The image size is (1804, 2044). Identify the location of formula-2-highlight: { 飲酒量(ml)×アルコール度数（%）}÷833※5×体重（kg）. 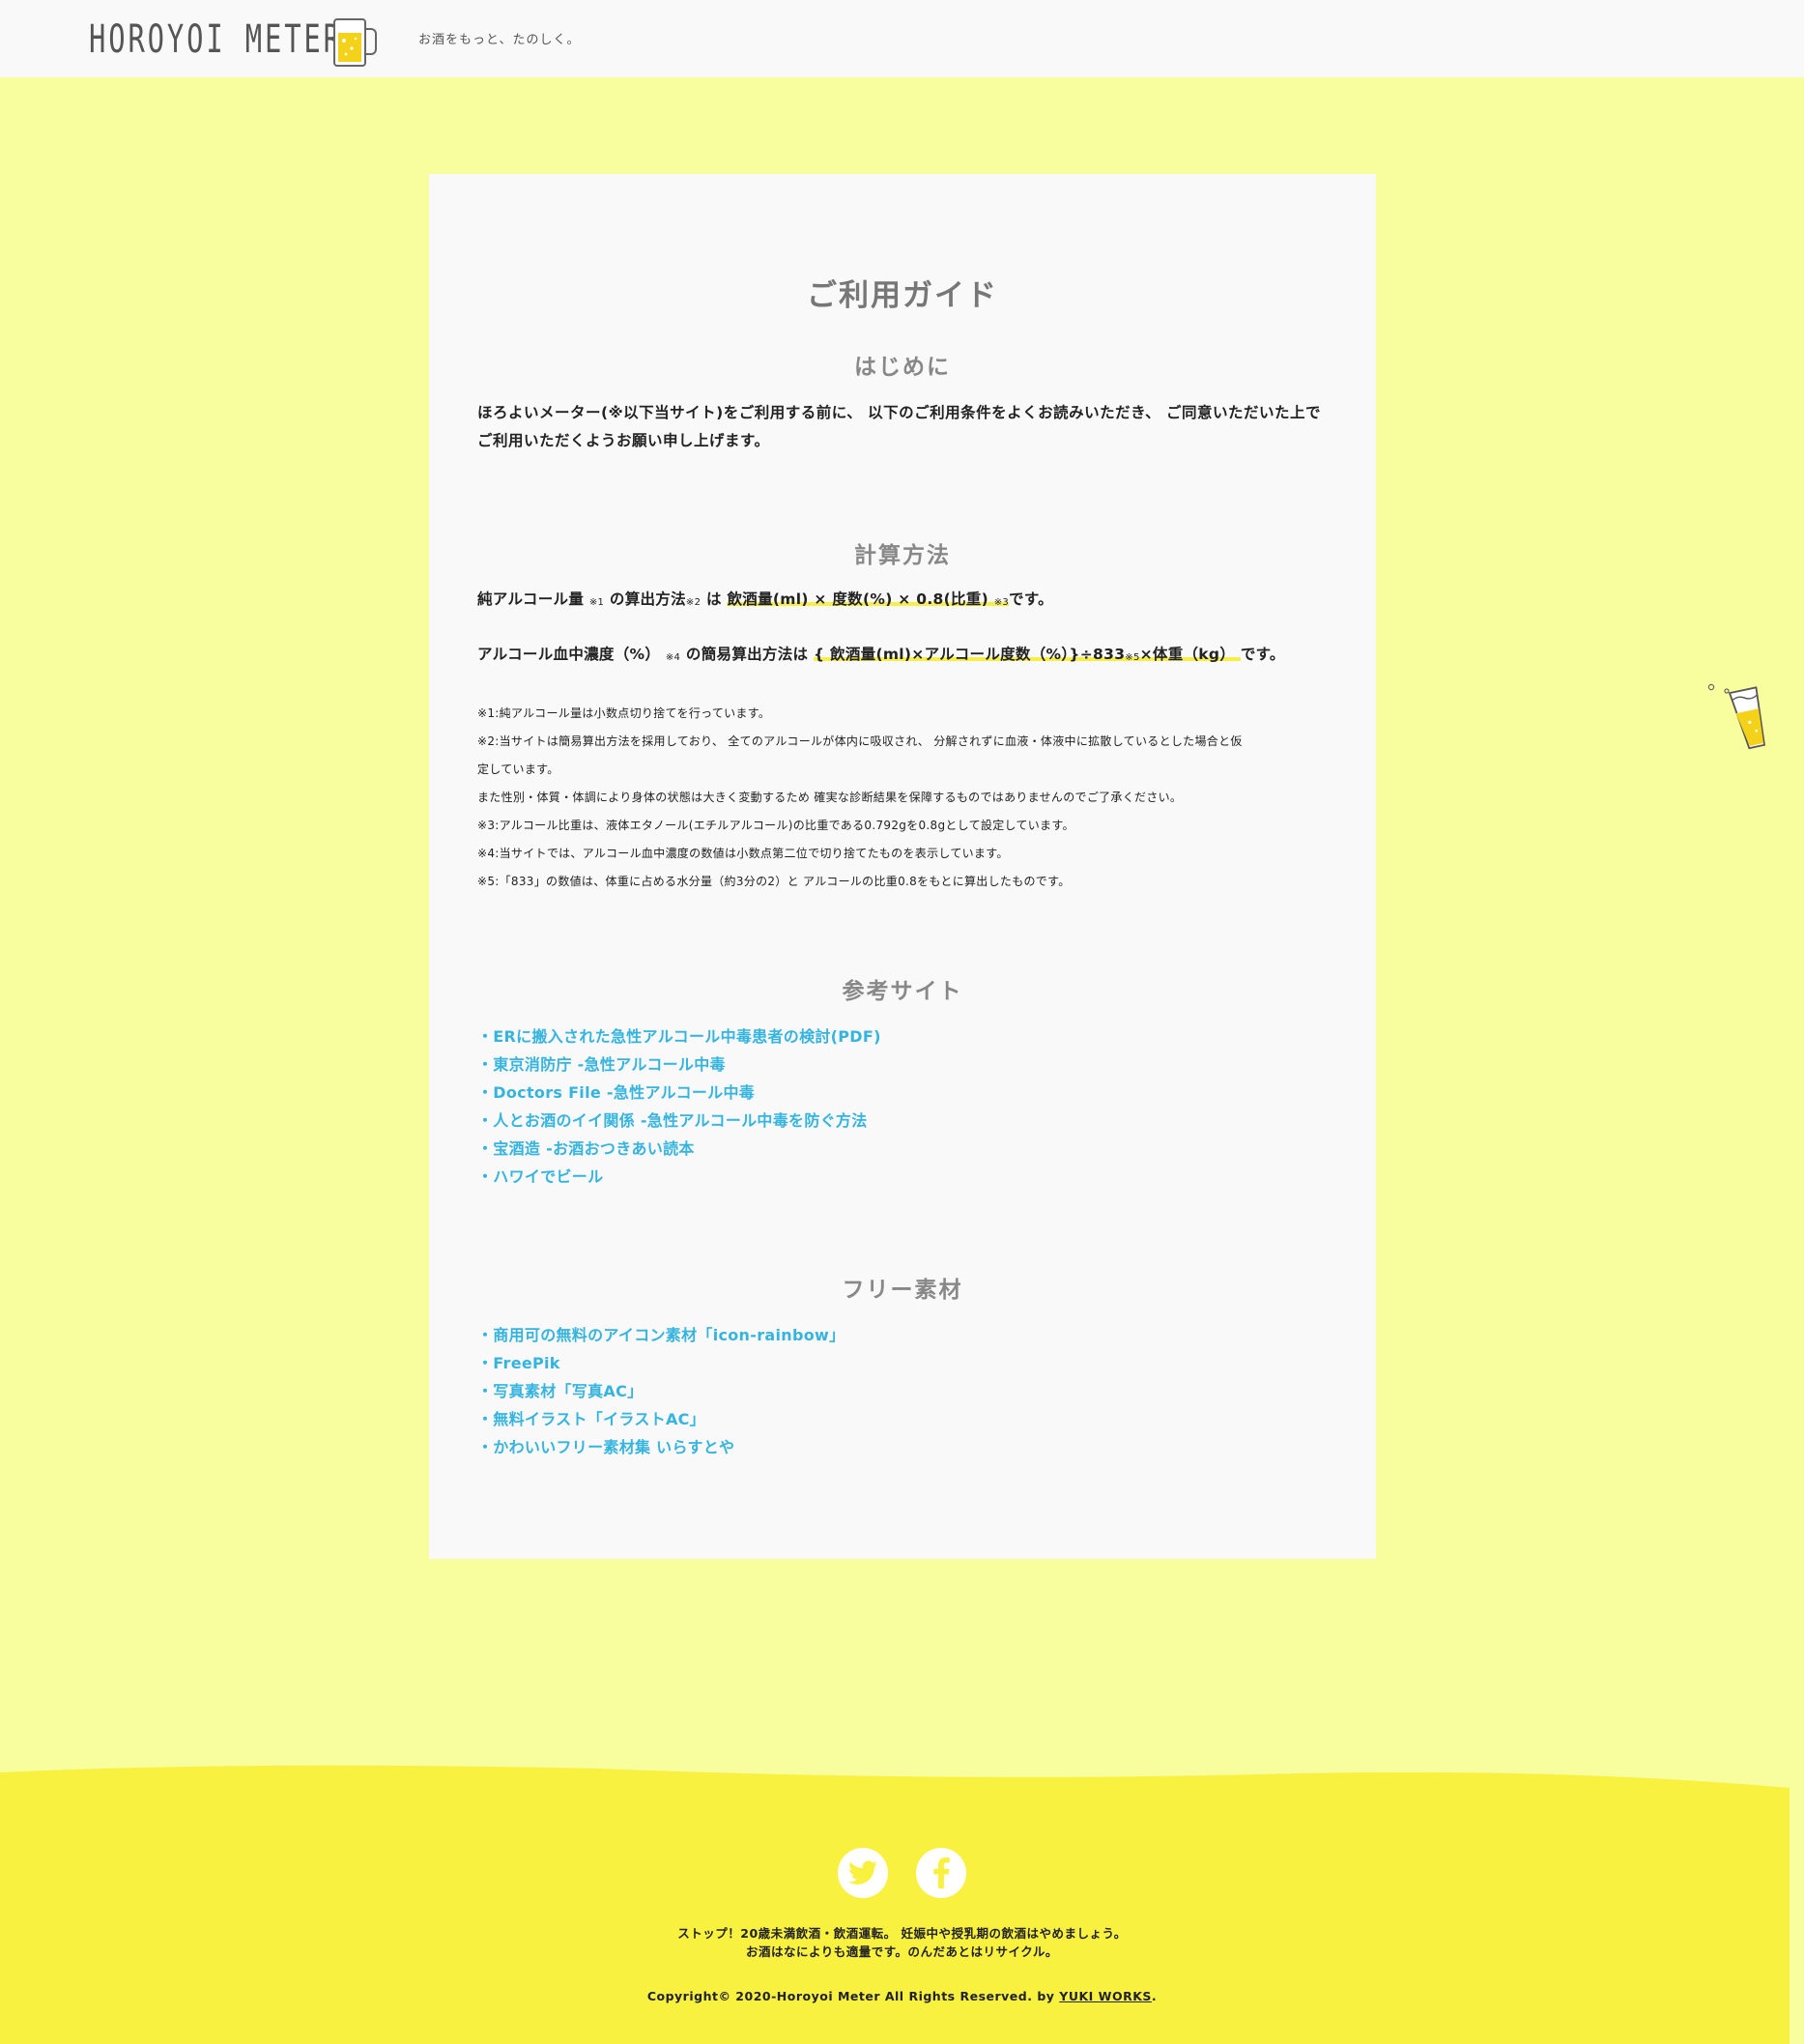
(1027, 654).